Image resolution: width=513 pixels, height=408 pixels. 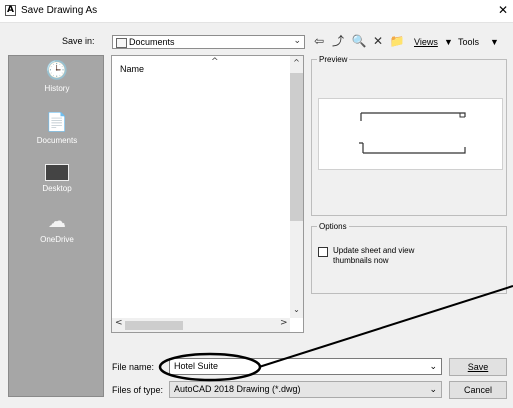 I want to click on documents-icon: 📄, so click(x=57, y=122).